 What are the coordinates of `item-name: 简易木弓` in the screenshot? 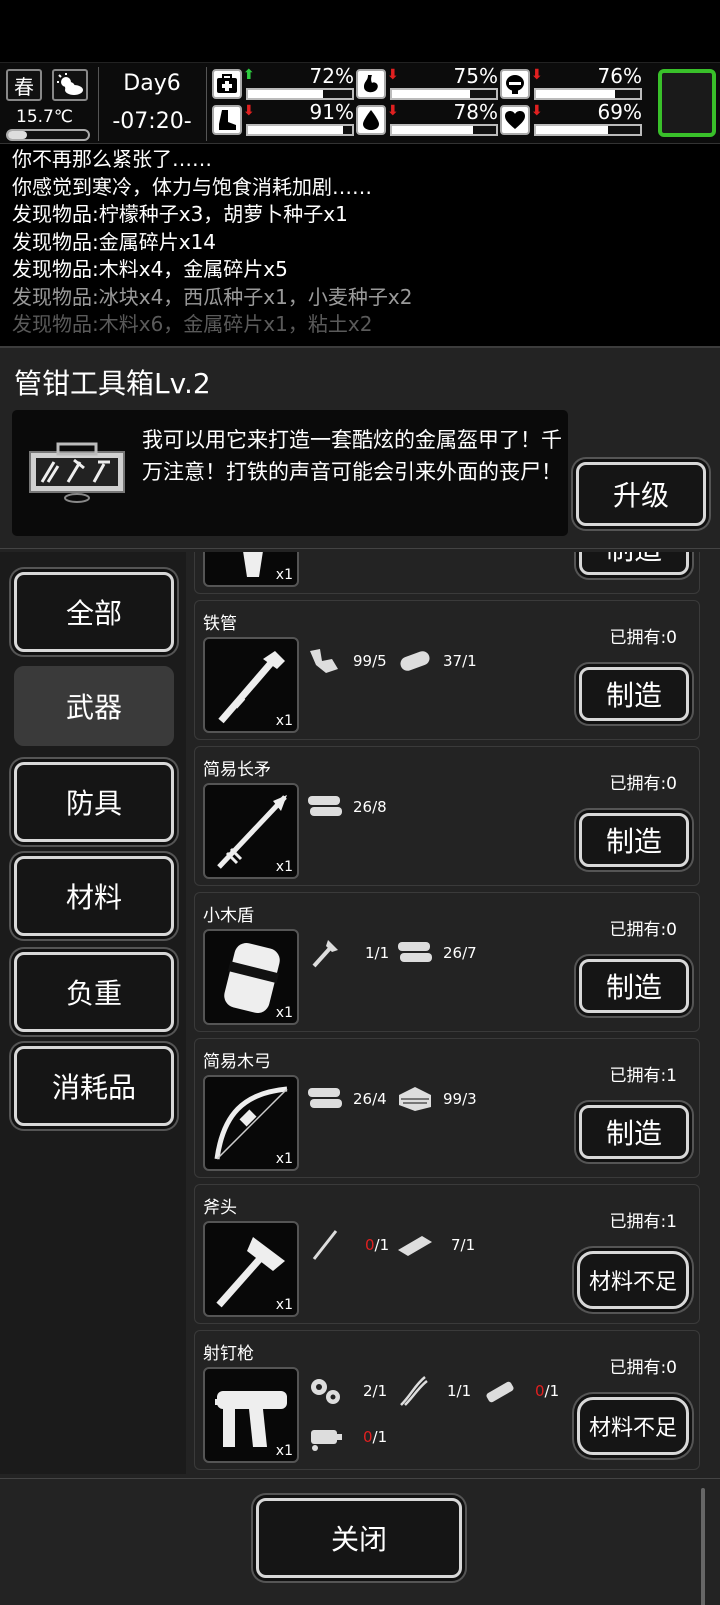 It's located at (237, 1062).